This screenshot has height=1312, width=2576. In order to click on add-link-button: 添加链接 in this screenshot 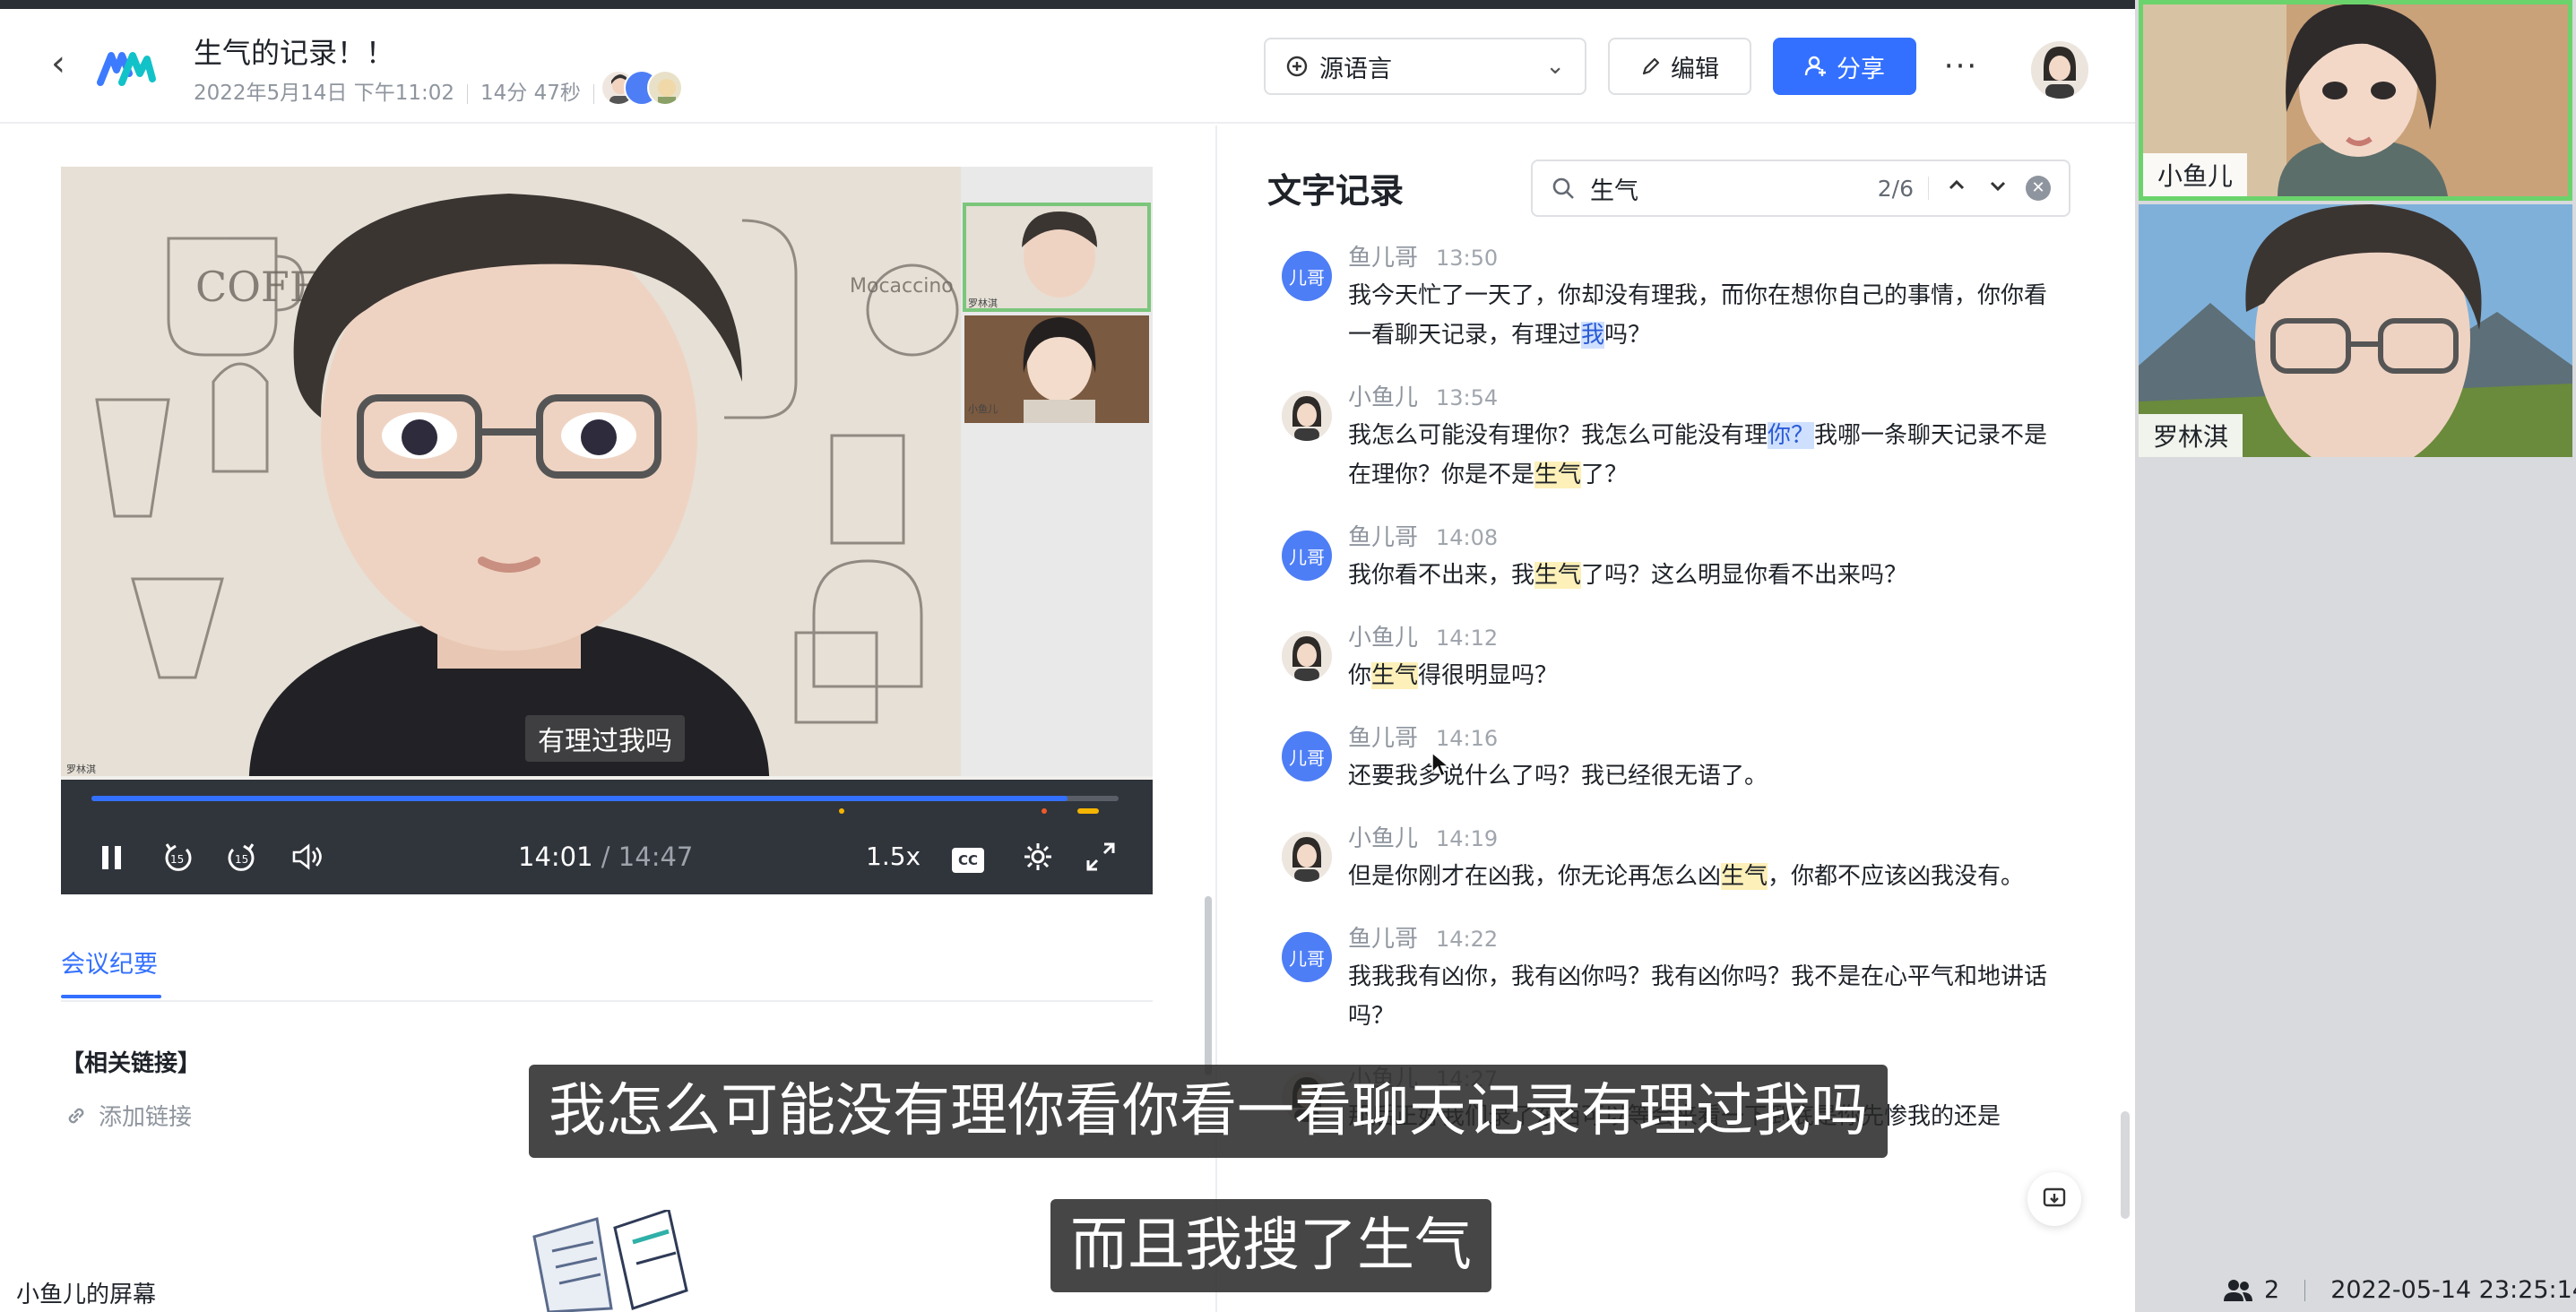, I will do `click(128, 1115)`.